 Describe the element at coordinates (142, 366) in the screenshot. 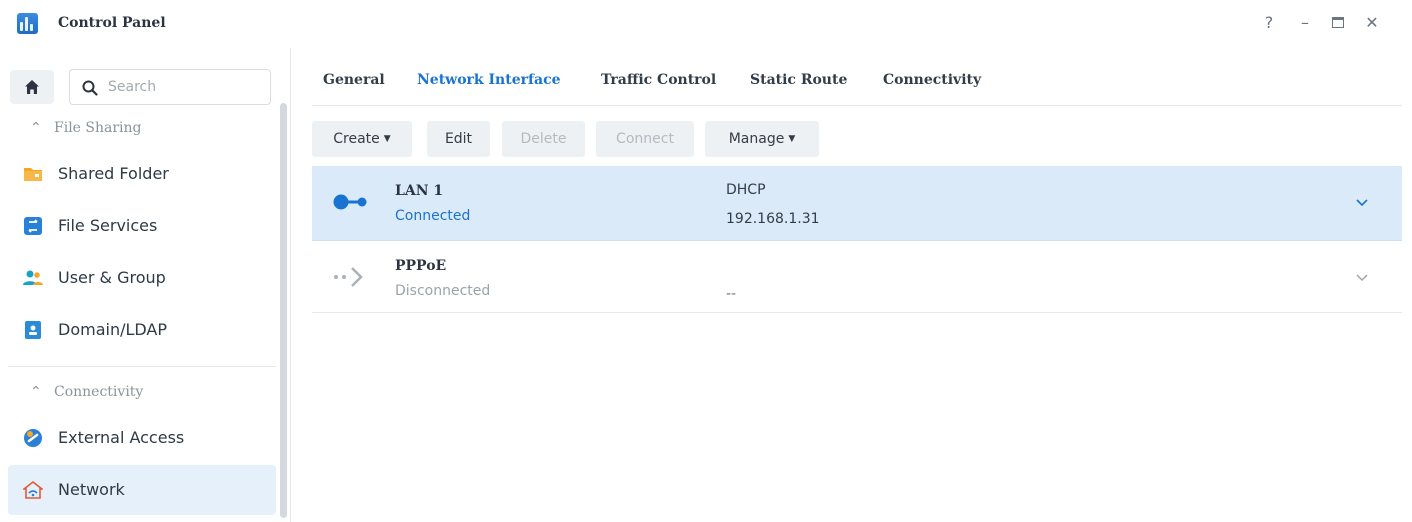

I see `divider` at that location.